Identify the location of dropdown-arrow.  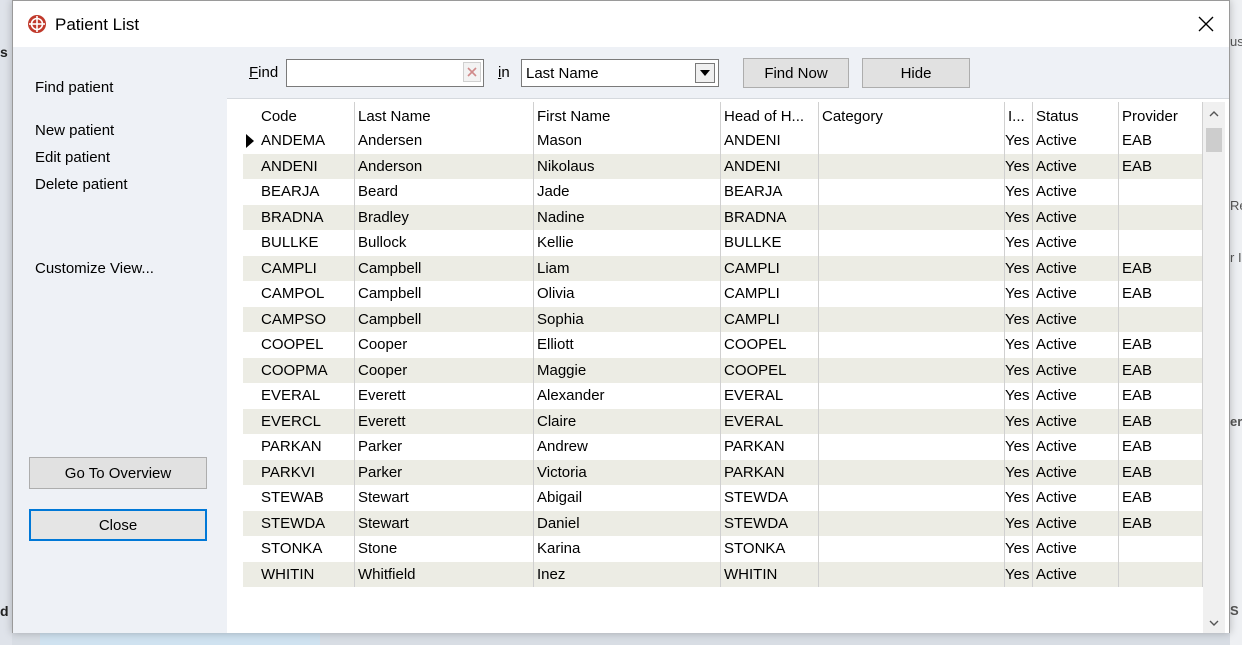
(705, 73).